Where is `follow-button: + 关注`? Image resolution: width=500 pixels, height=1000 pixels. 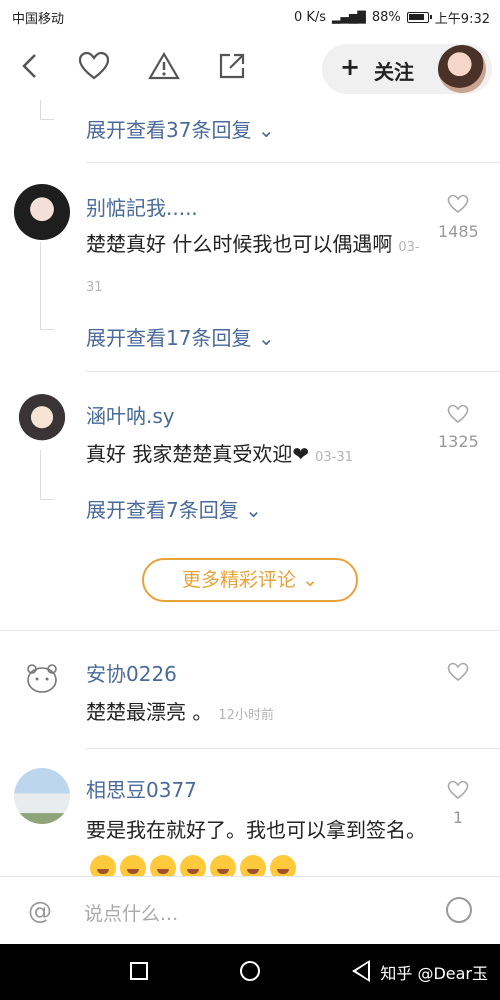 follow-button: + 关注 is located at coordinates (407, 69).